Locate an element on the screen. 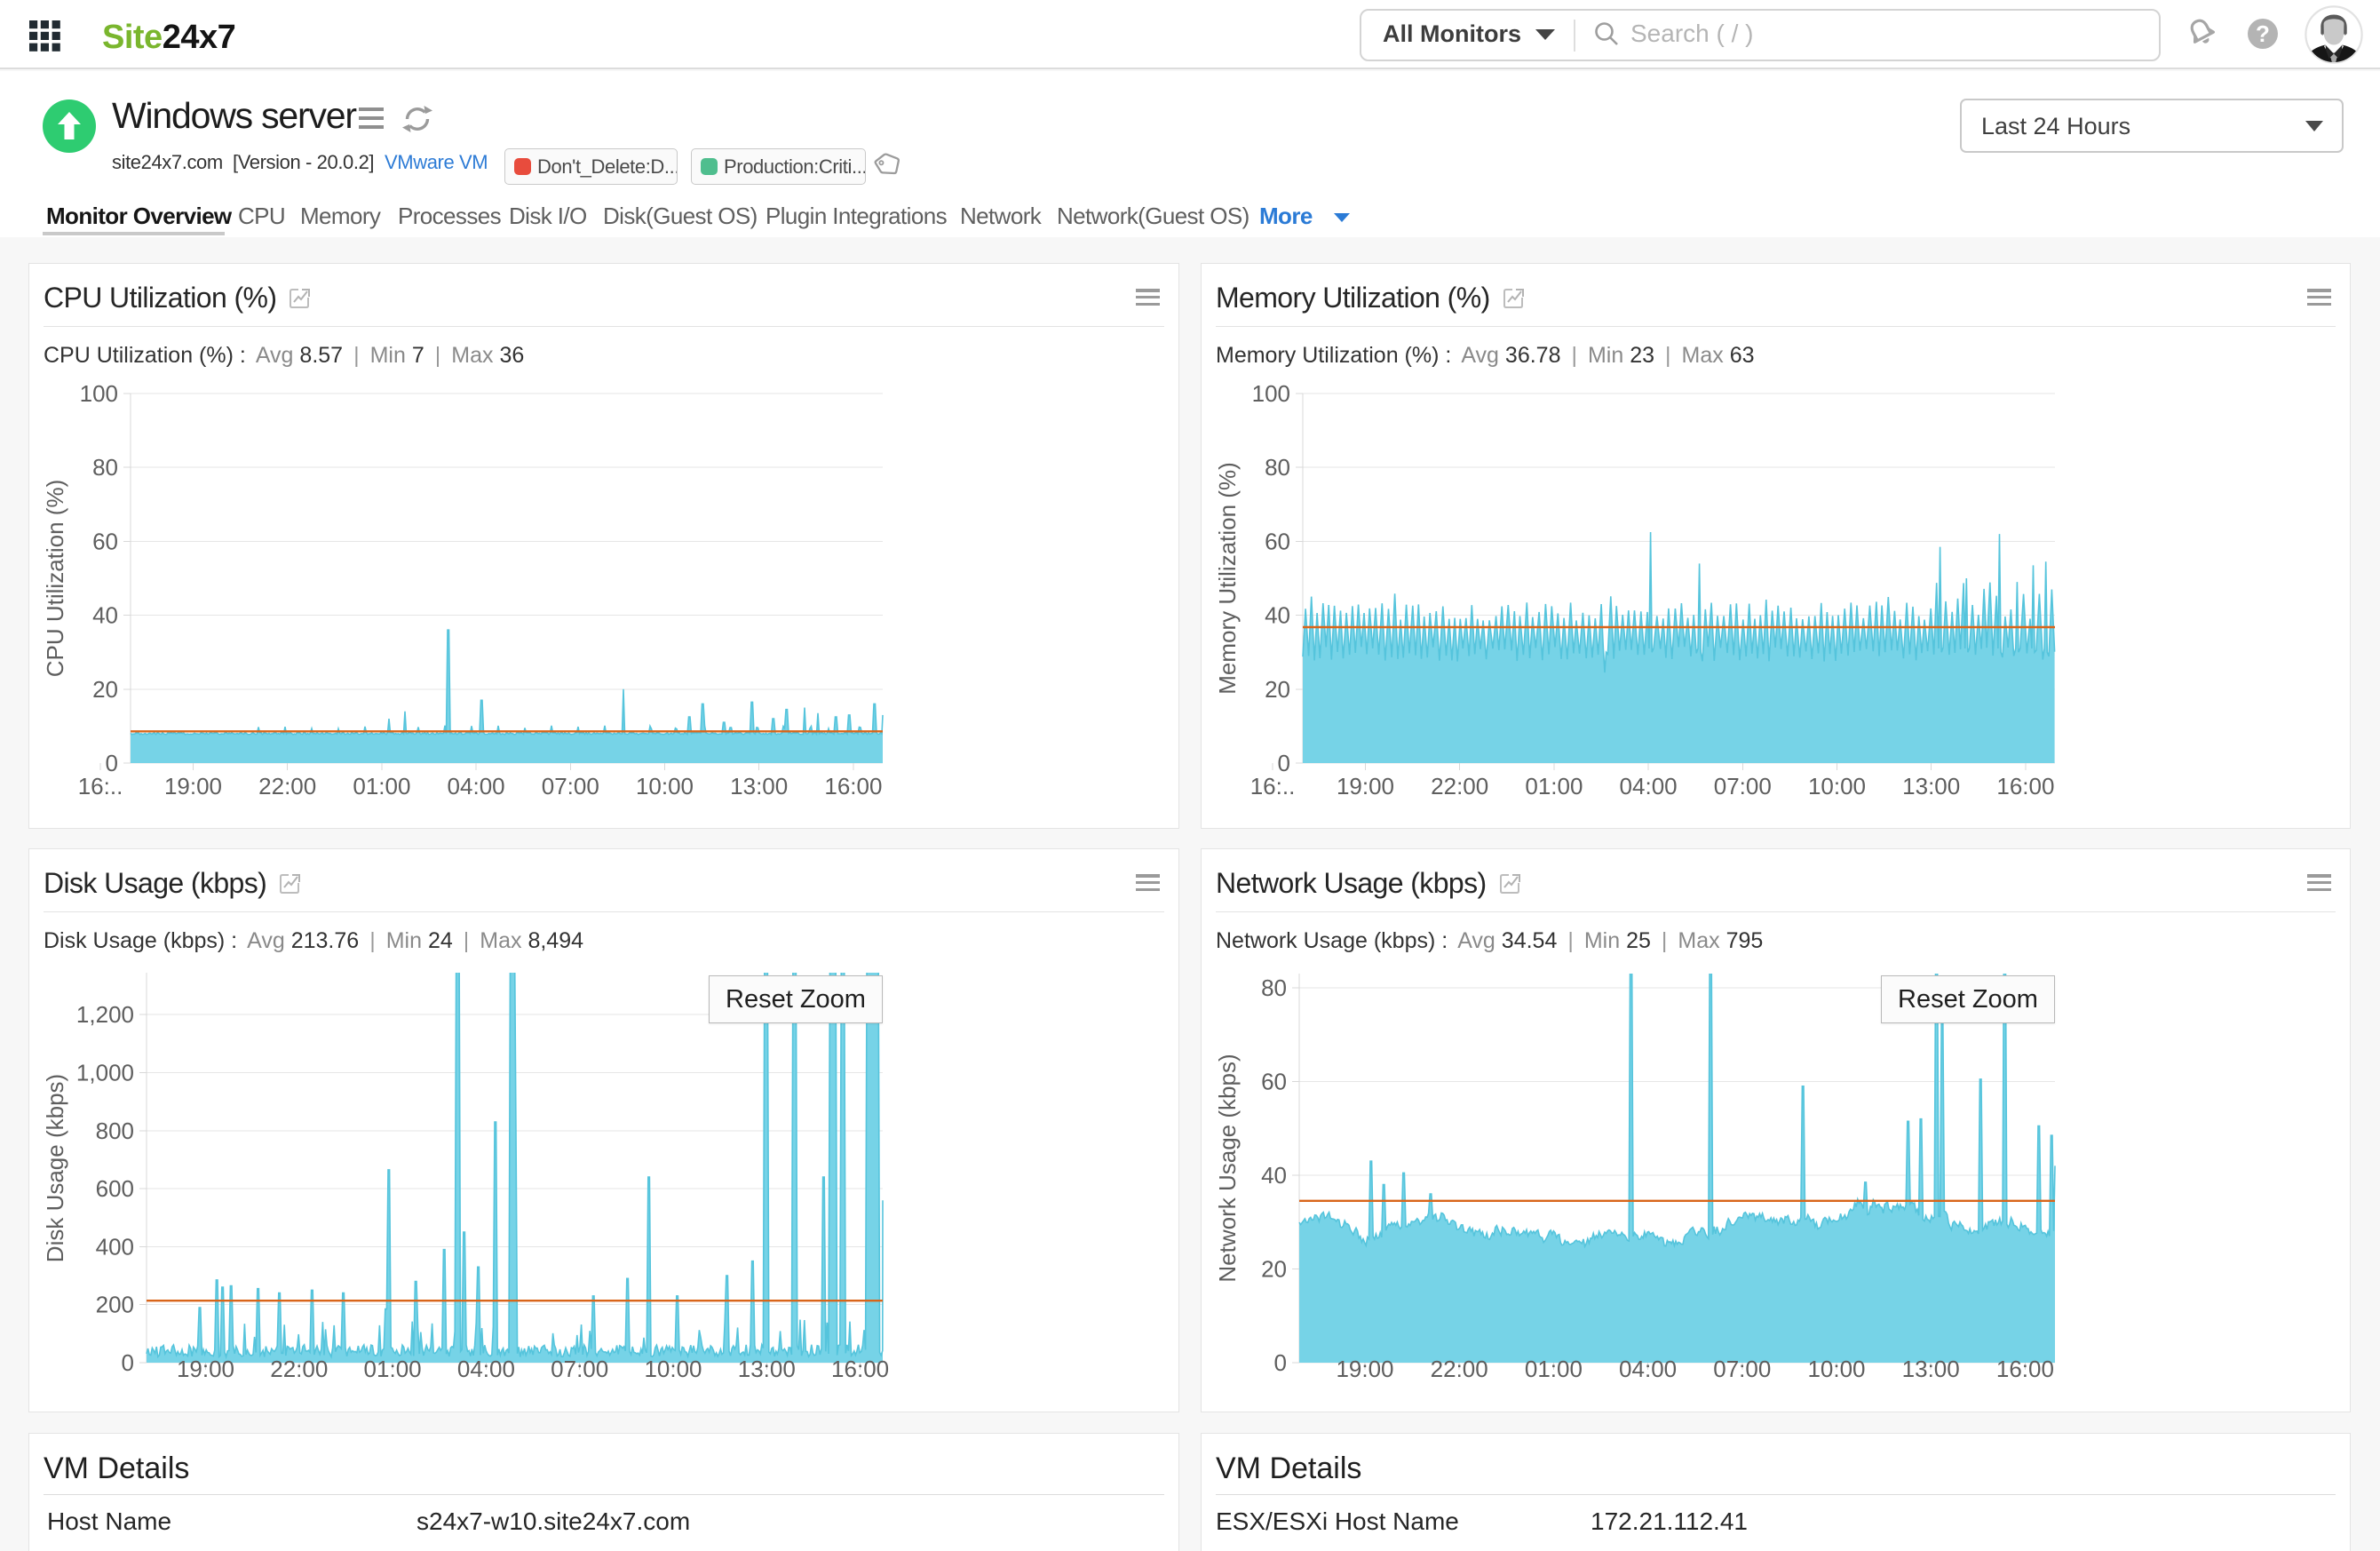 This screenshot has height=1551, width=2380. svg-text: 800 is located at coordinates (115, 1131).